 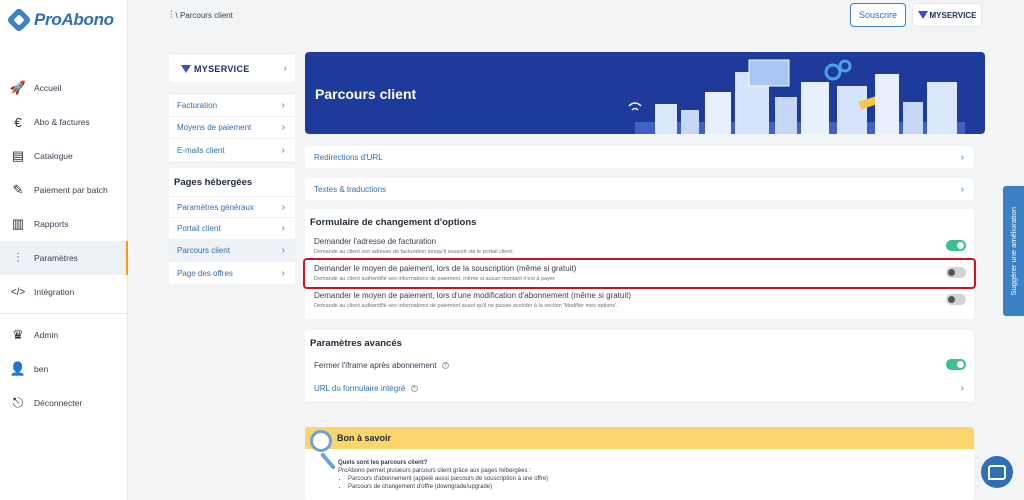 What do you see at coordinates (64, 88) in the screenshot?
I see `sidebar-item-accueil: 🚀 Accueil` at bounding box center [64, 88].